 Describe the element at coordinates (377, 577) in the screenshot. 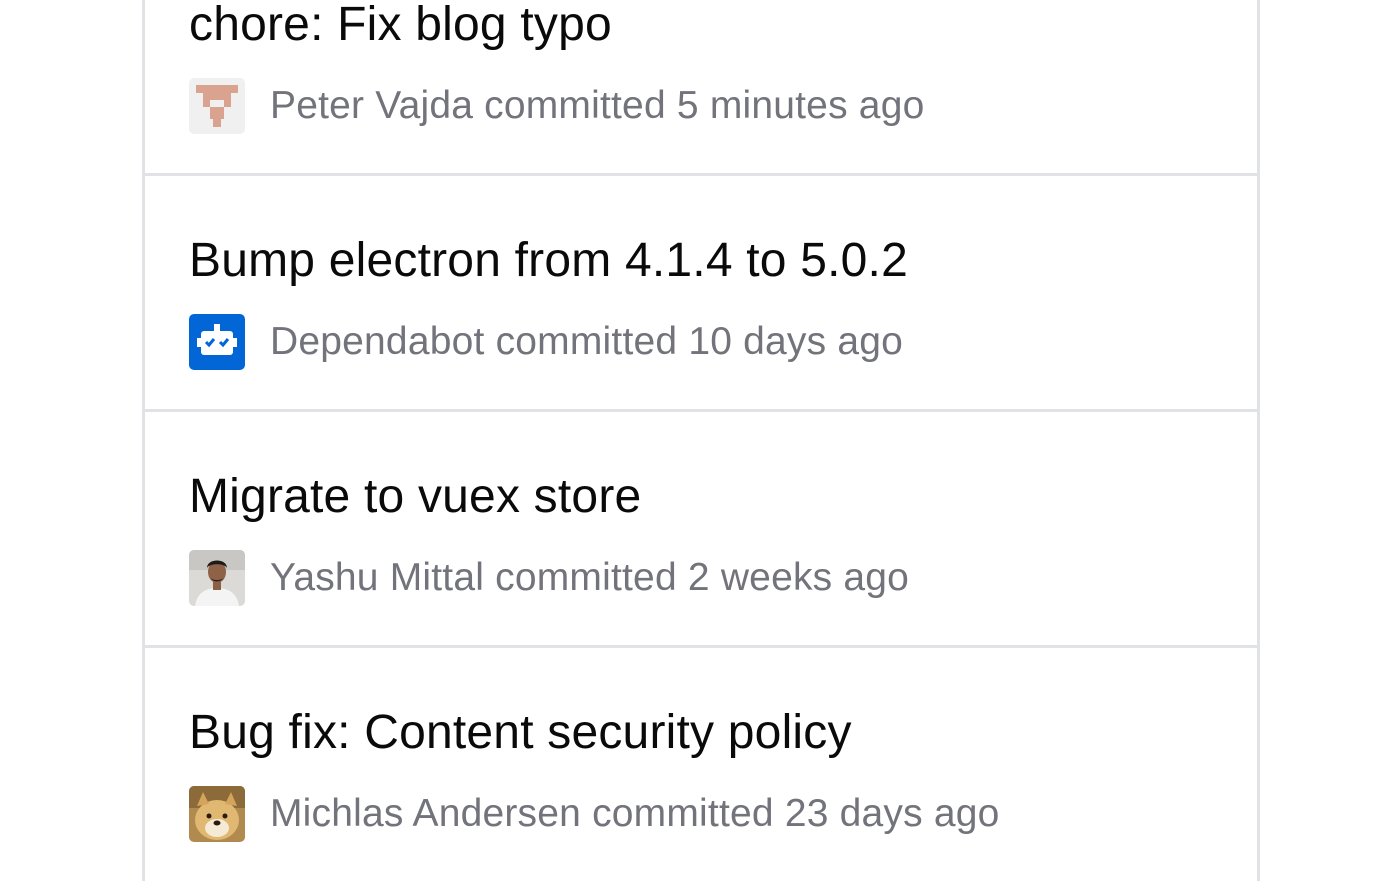

I see `commit-author: Yashu Mittal` at that location.